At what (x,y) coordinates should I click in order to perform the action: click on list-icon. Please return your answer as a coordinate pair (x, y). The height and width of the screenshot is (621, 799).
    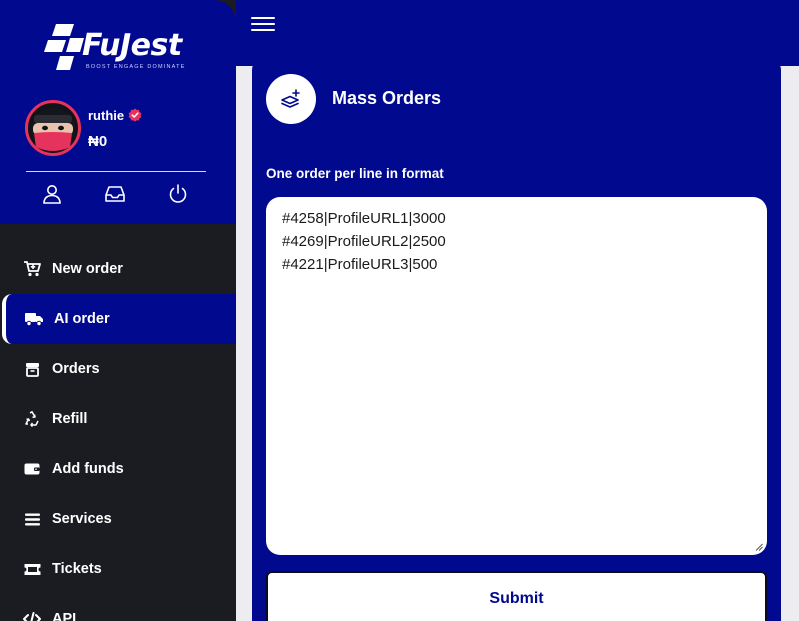
    Looking at the image, I should click on (32, 519).